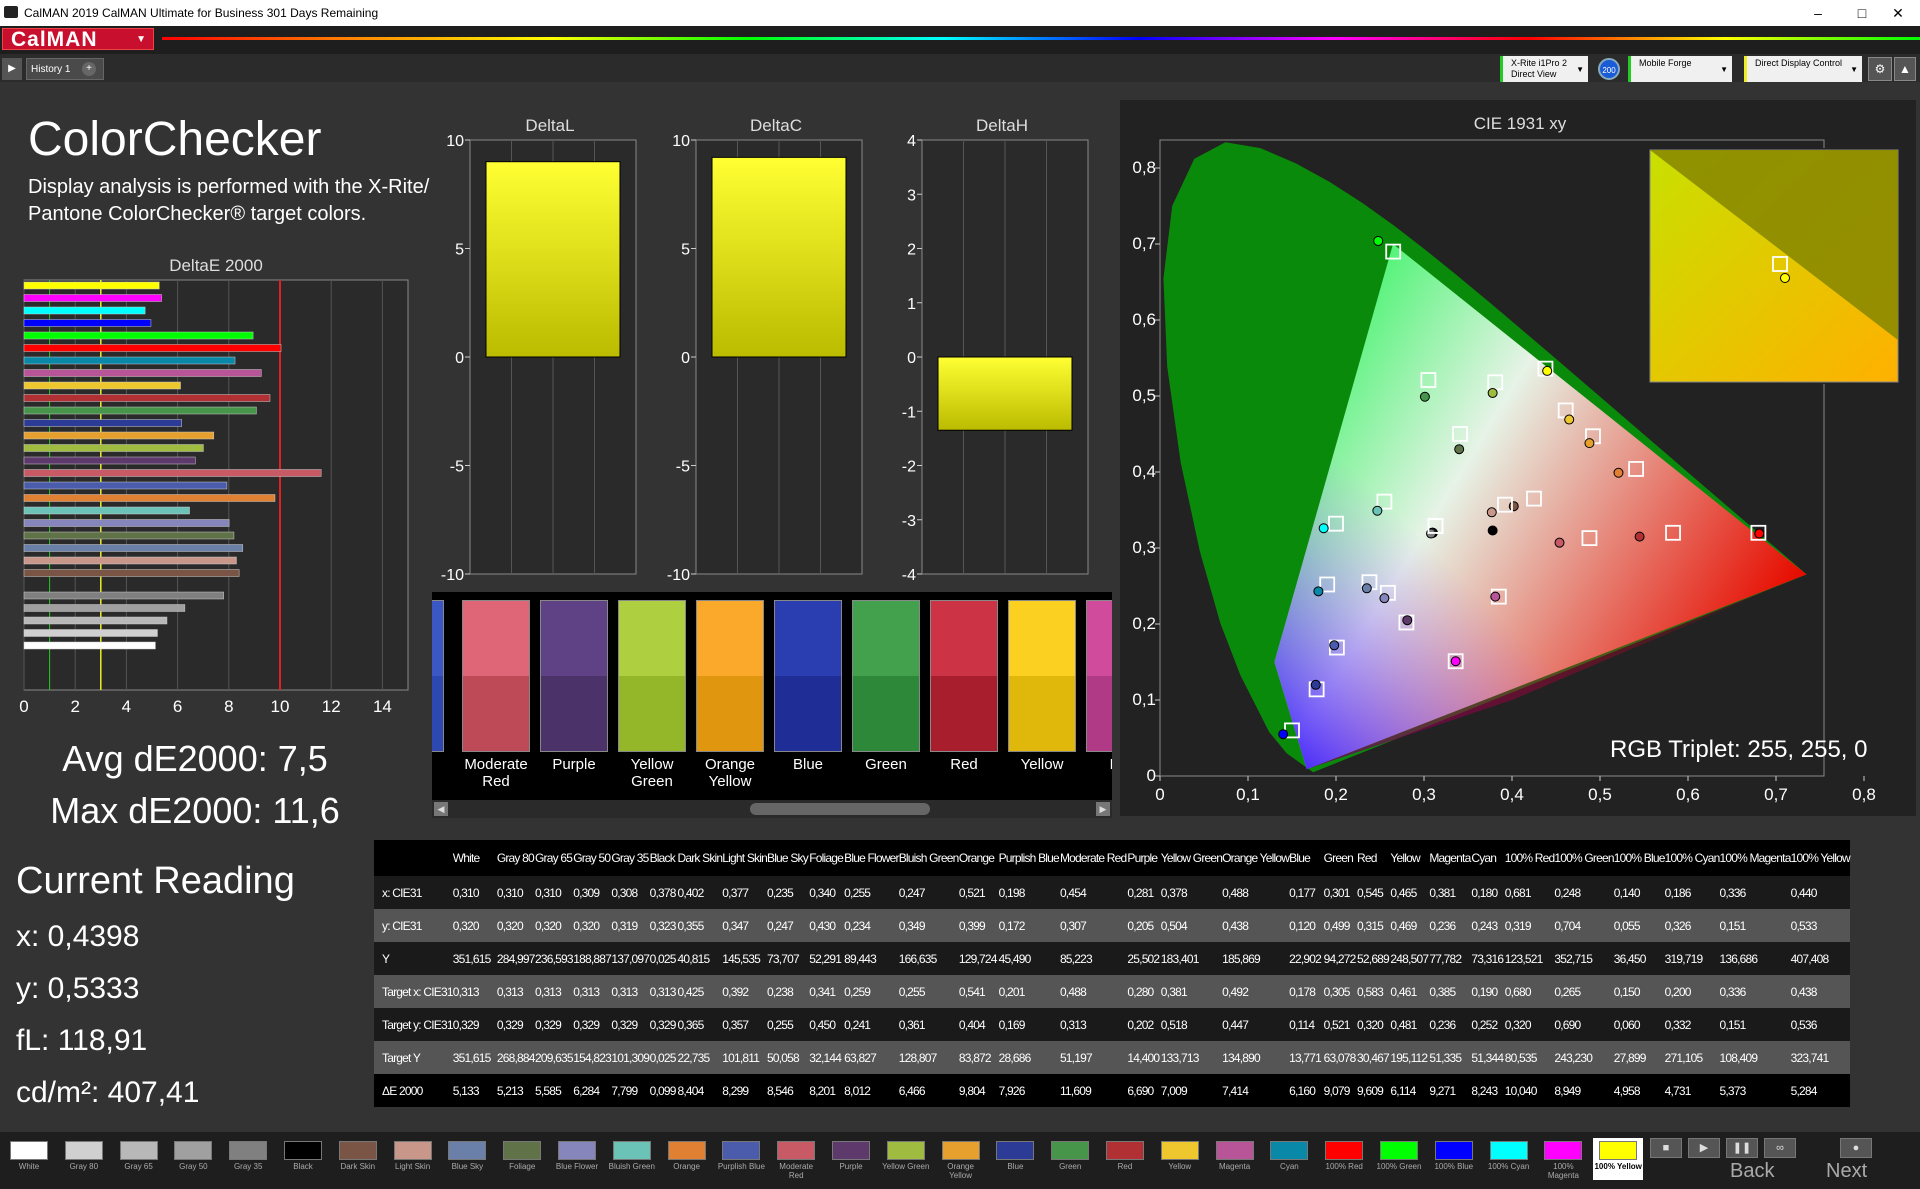  What do you see at coordinates (906, 1159) in the screenshot?
I see `bottom-swatch-button: Yellow Green` at bounding box center [906, 1159].